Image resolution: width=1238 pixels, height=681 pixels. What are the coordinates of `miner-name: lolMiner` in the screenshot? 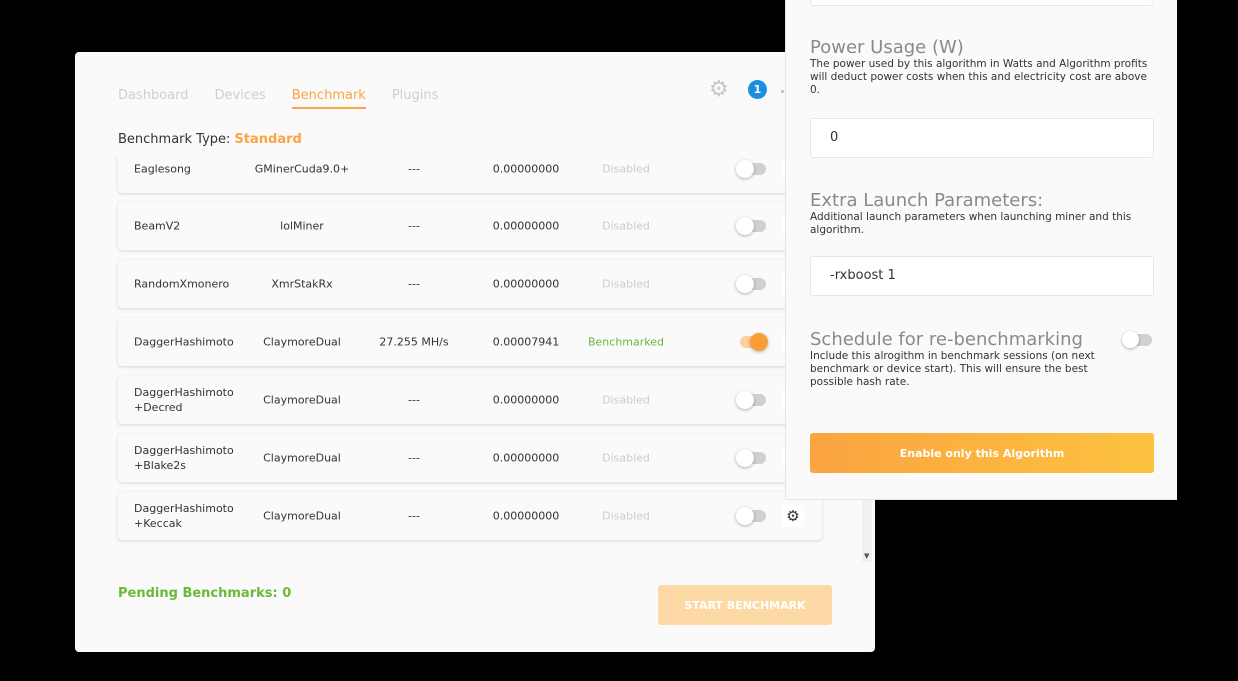 It's located at (302, 226).